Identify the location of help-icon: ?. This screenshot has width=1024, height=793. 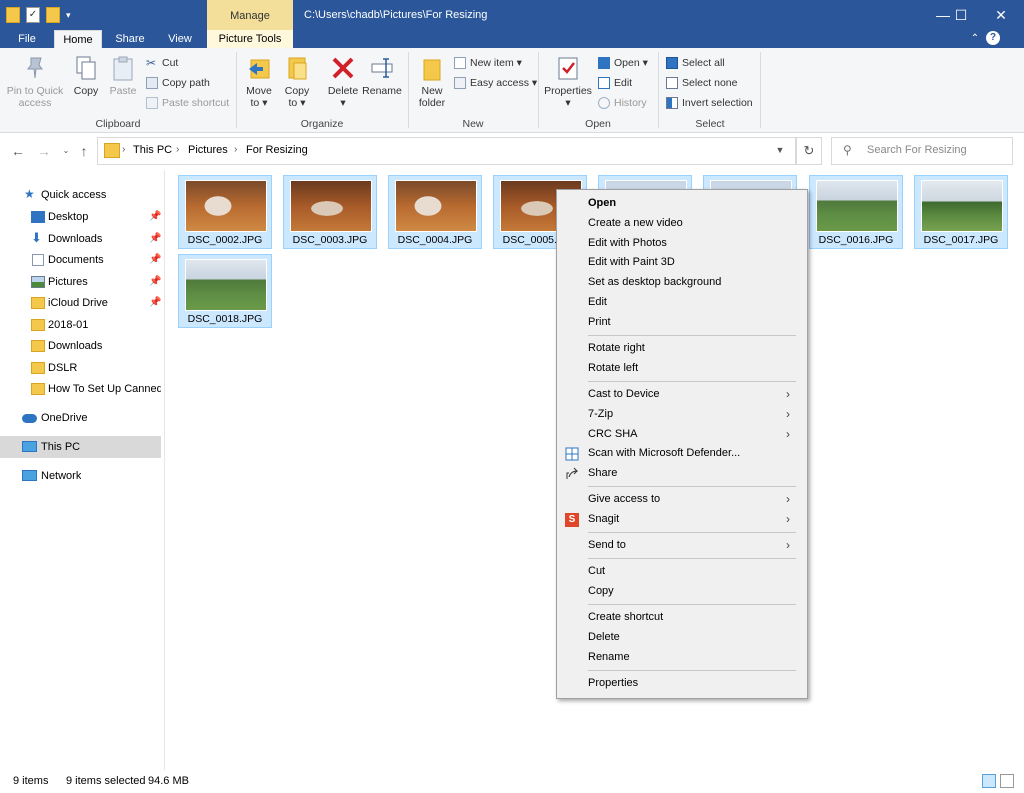
(993, 38).